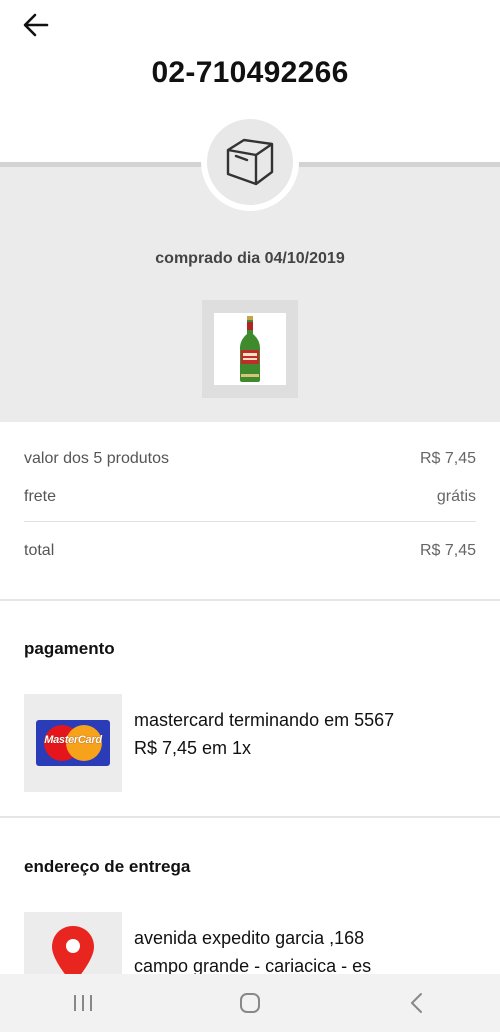  I want to click on delivery-title: endereço de entrega, so click(107, 866).